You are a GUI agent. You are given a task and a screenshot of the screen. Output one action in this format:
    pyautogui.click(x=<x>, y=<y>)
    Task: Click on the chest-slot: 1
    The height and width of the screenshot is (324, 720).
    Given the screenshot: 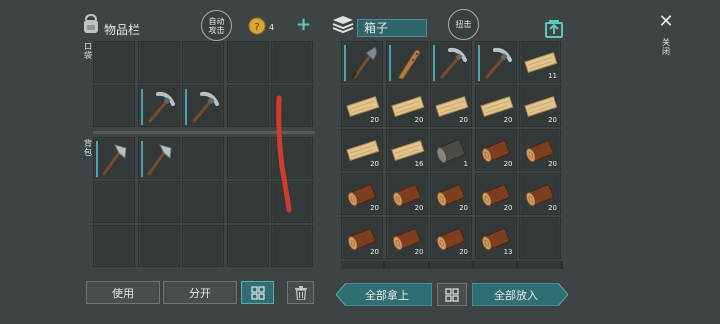 What is the action you would take?
    pyautogui.click(x=451, y=150)
    